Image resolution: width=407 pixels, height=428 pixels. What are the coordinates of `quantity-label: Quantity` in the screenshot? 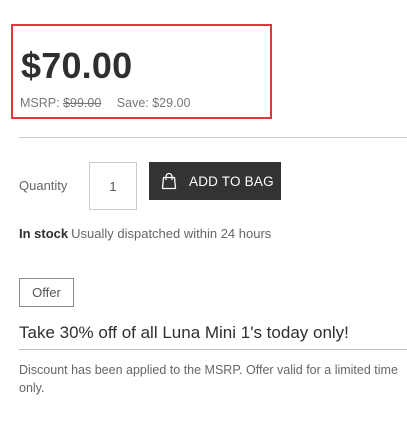 It's located at (43, 185).